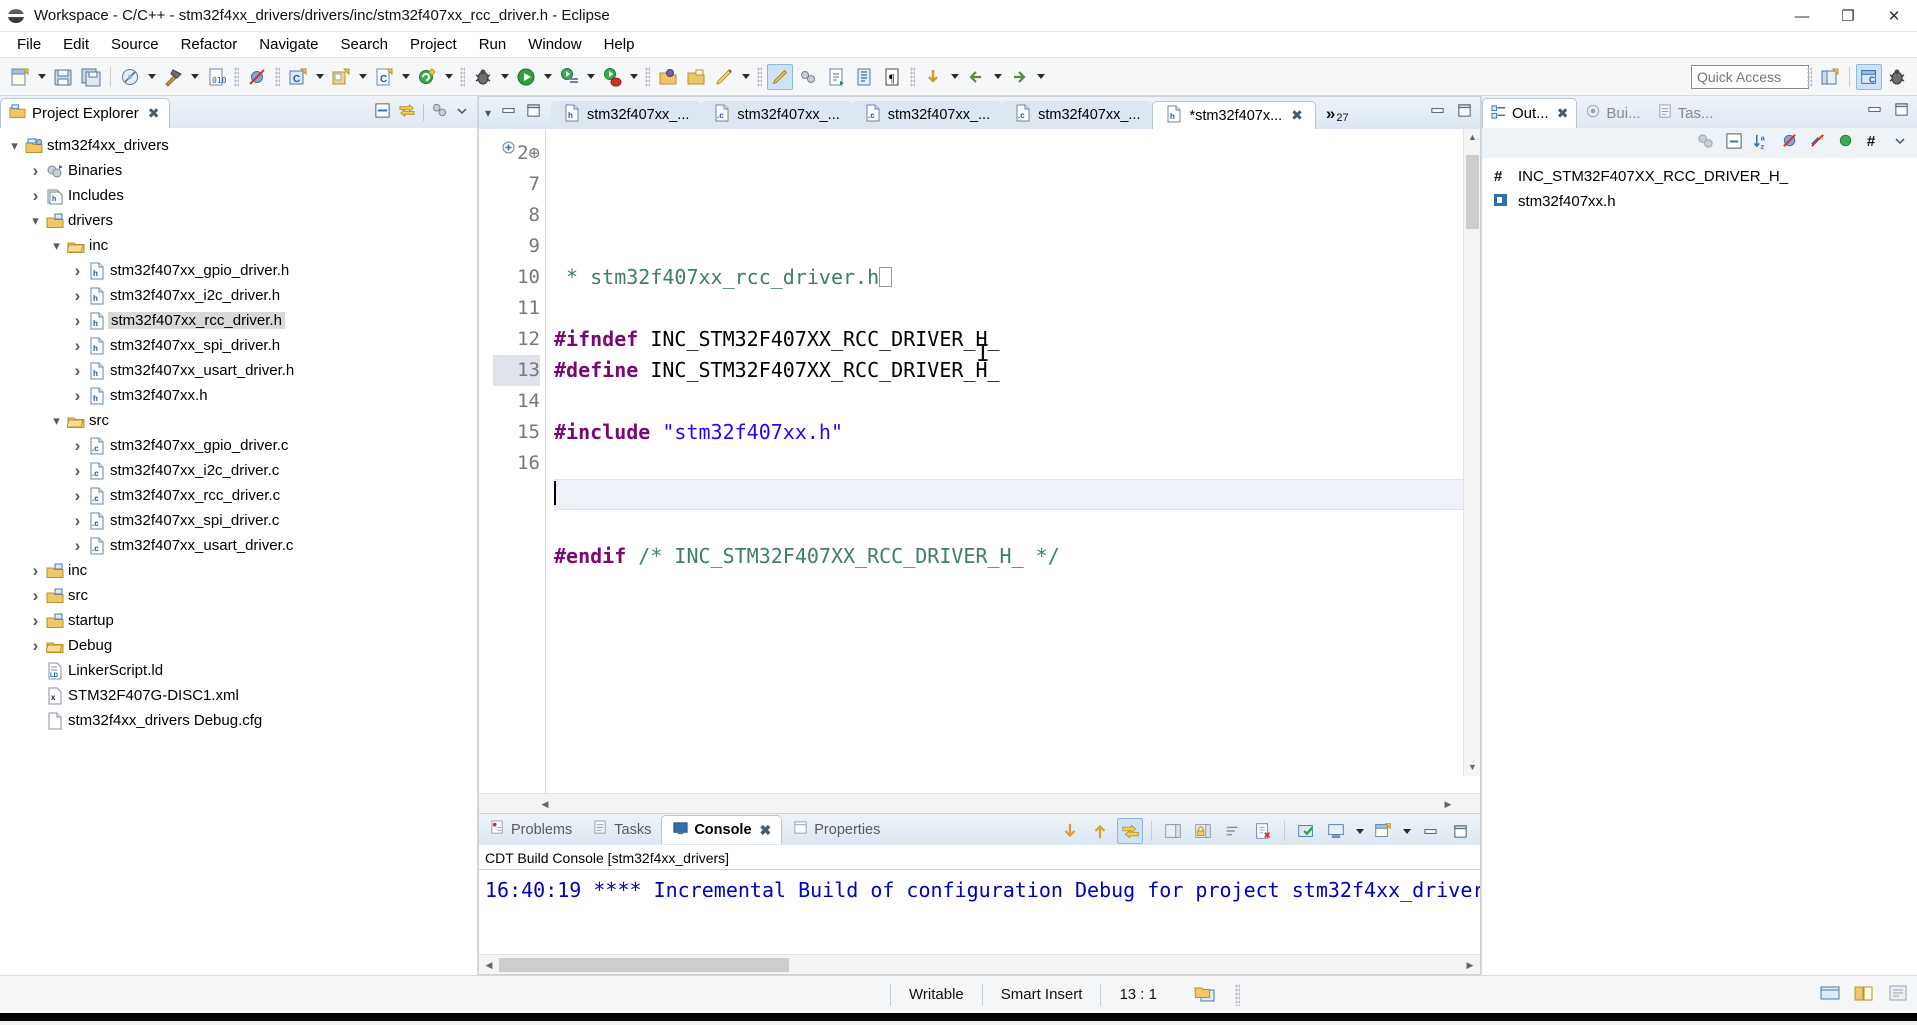 This screenshot has height=1025, width=1917. Describe the element at coordinates (238, 670) in the screenshot. I see `tree-item: LD LinkerScript.ld` at that location.